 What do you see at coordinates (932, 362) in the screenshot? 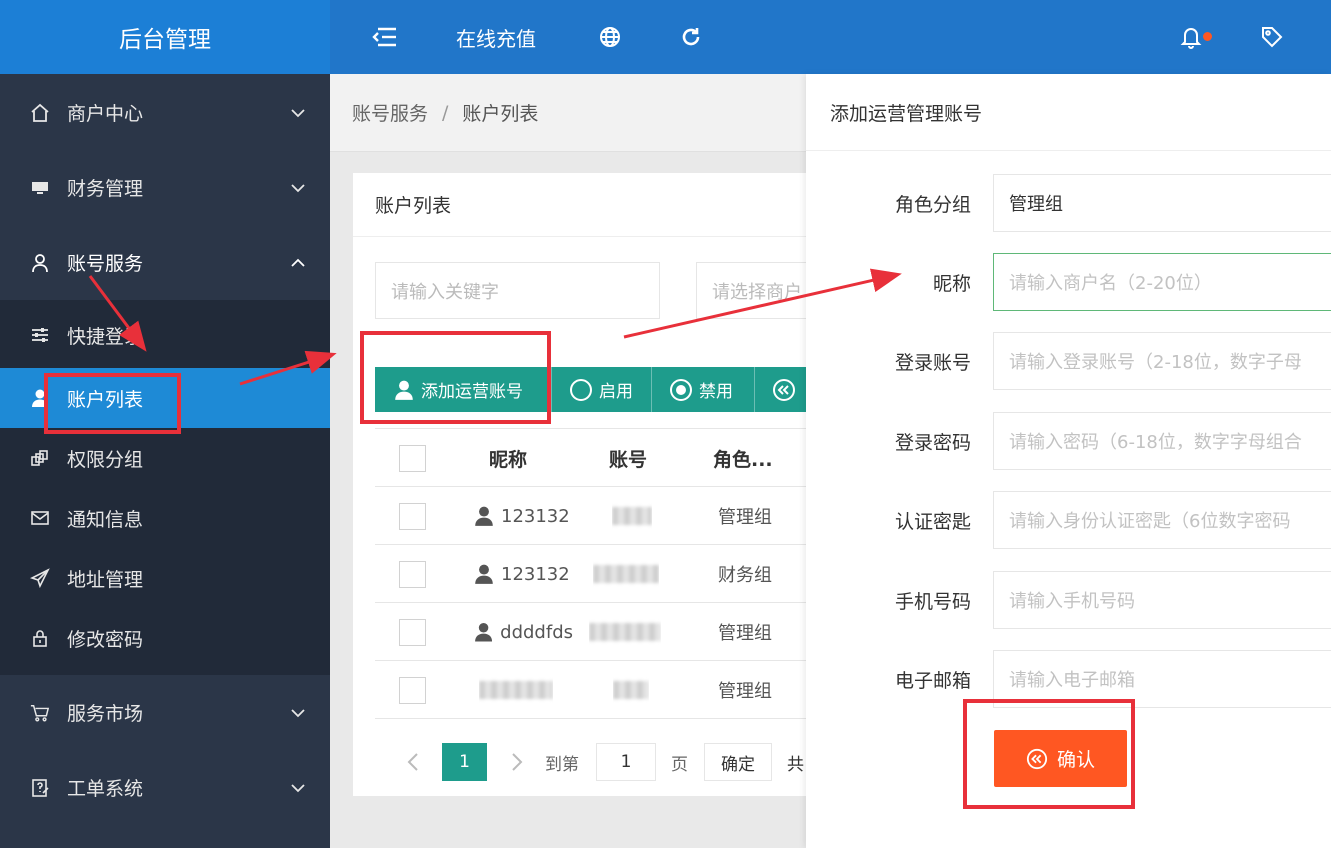
I see `login-label: 登录账号` at bounding box center [932, 362].